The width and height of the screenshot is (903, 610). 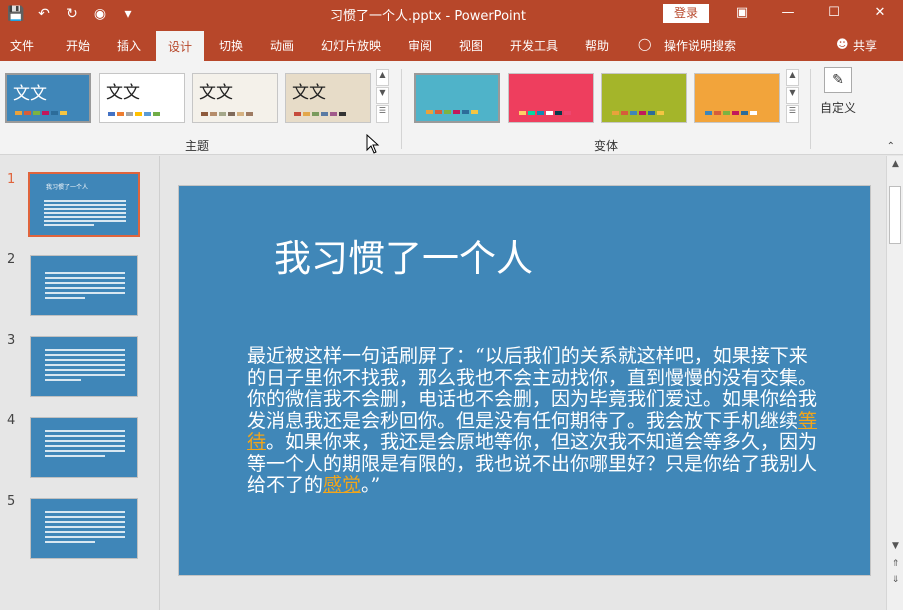 What do you see at coordinates (11, 179) in the screenshot?
I see `thumbnail-number: 1` at bounding box center [11, 179].